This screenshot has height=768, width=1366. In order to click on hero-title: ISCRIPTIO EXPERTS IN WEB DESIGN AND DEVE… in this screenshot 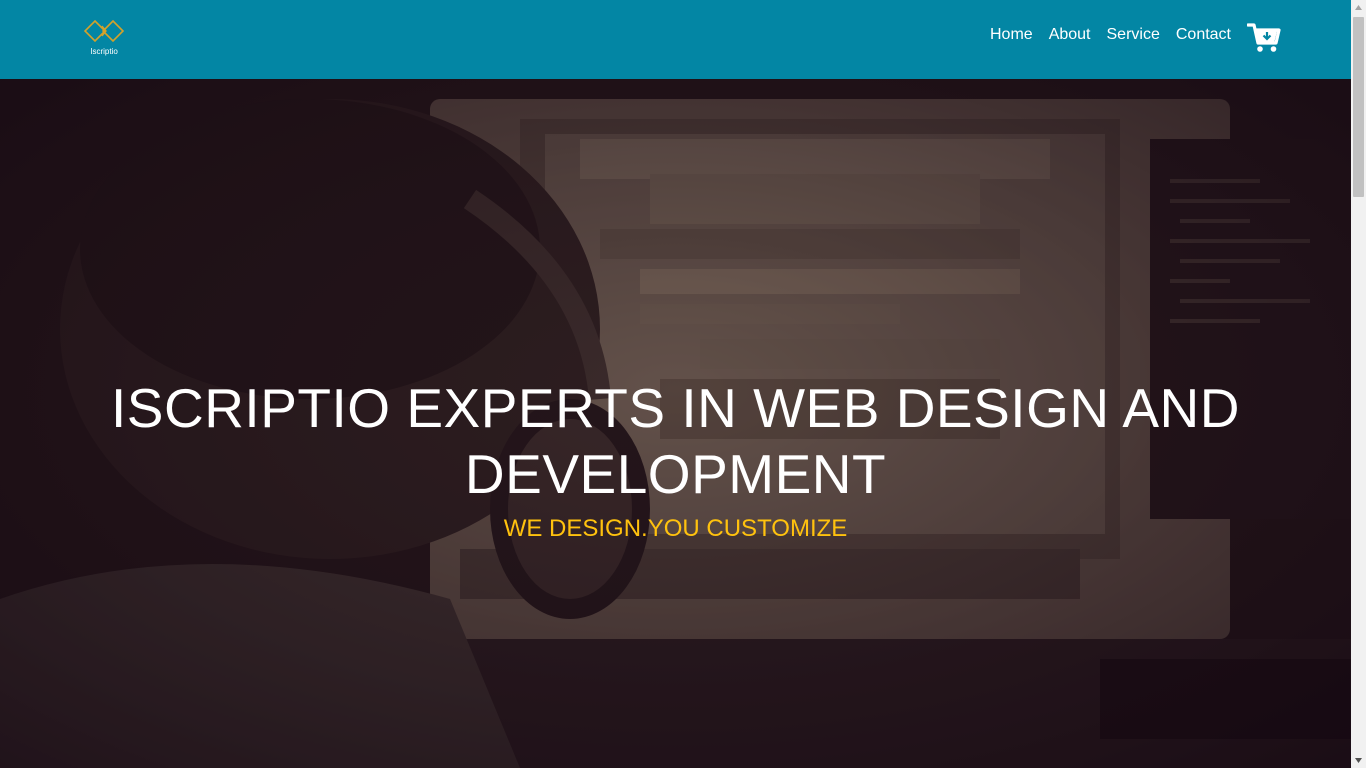, I will do `click(675, 441)`.